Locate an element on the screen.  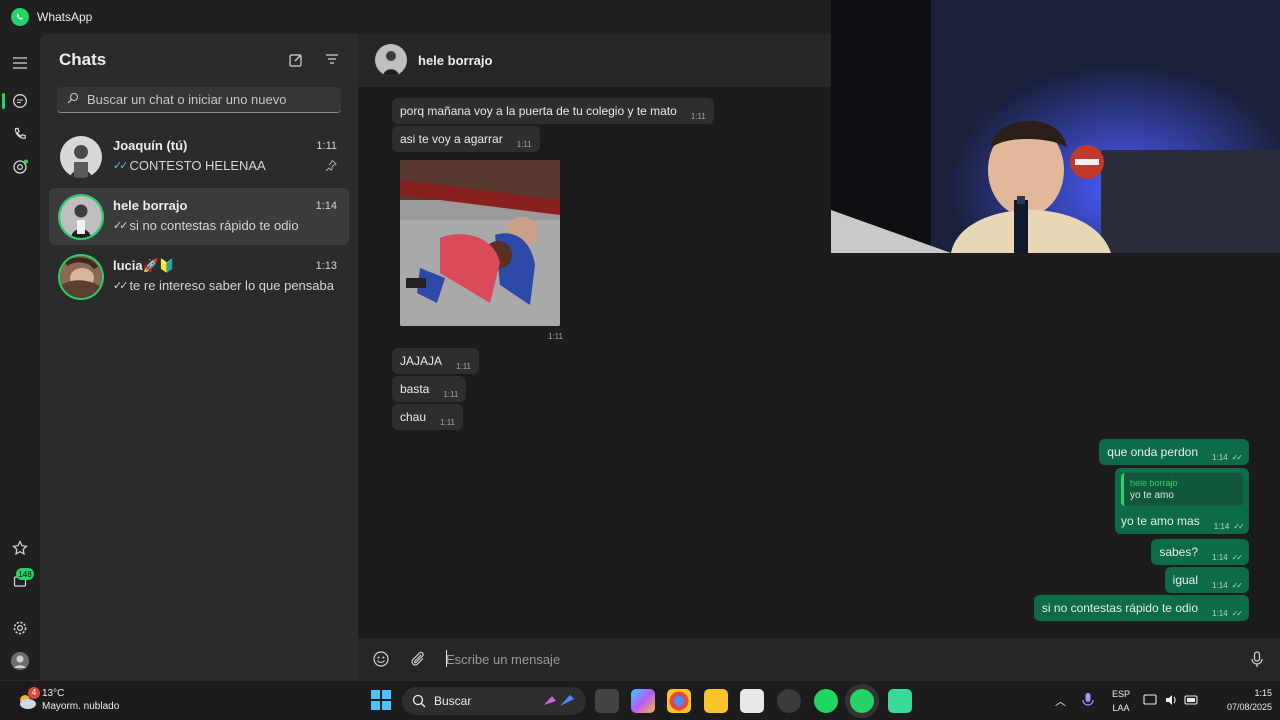
filter-icon is located at coordinates (334, 61).